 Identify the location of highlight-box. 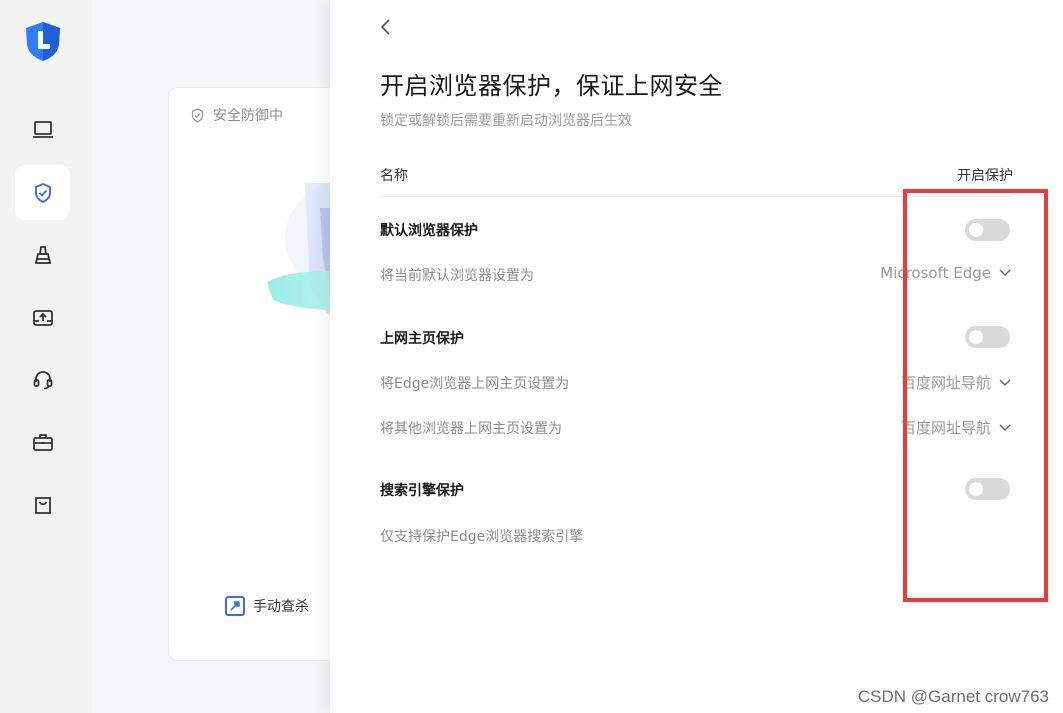
(975, 395).